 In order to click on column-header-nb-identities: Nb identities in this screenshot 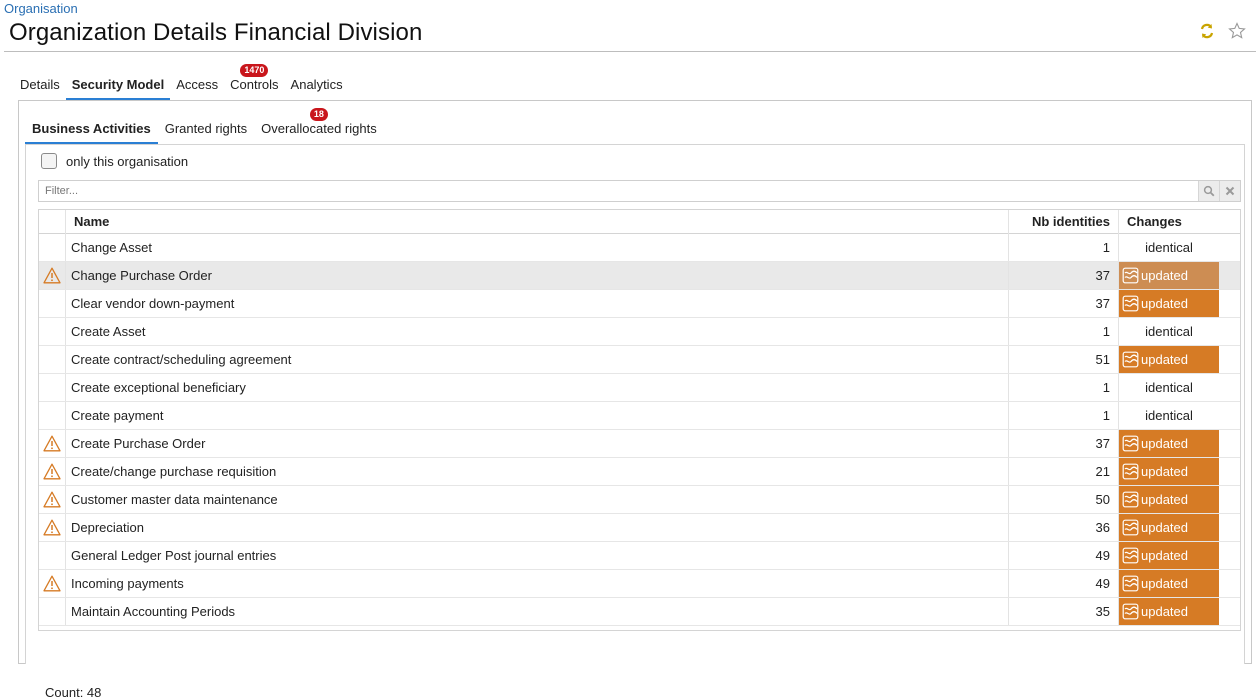, I will do `click(1064, 222)`.